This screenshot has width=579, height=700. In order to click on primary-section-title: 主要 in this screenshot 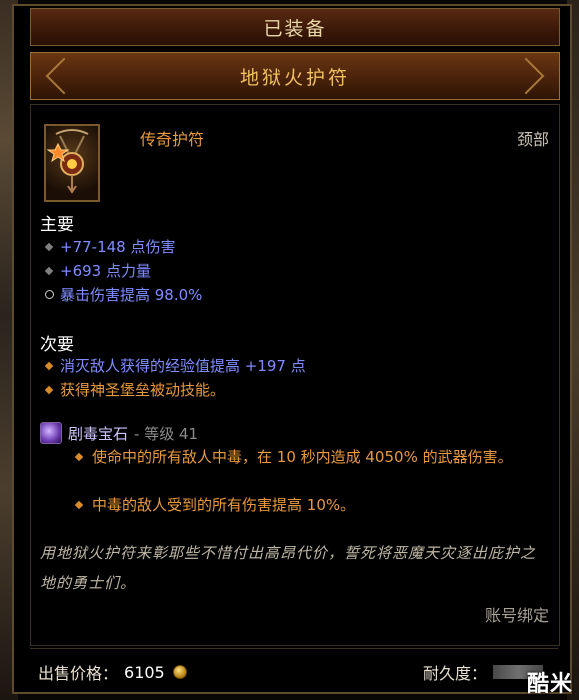, I will do `click(57, 225)`.